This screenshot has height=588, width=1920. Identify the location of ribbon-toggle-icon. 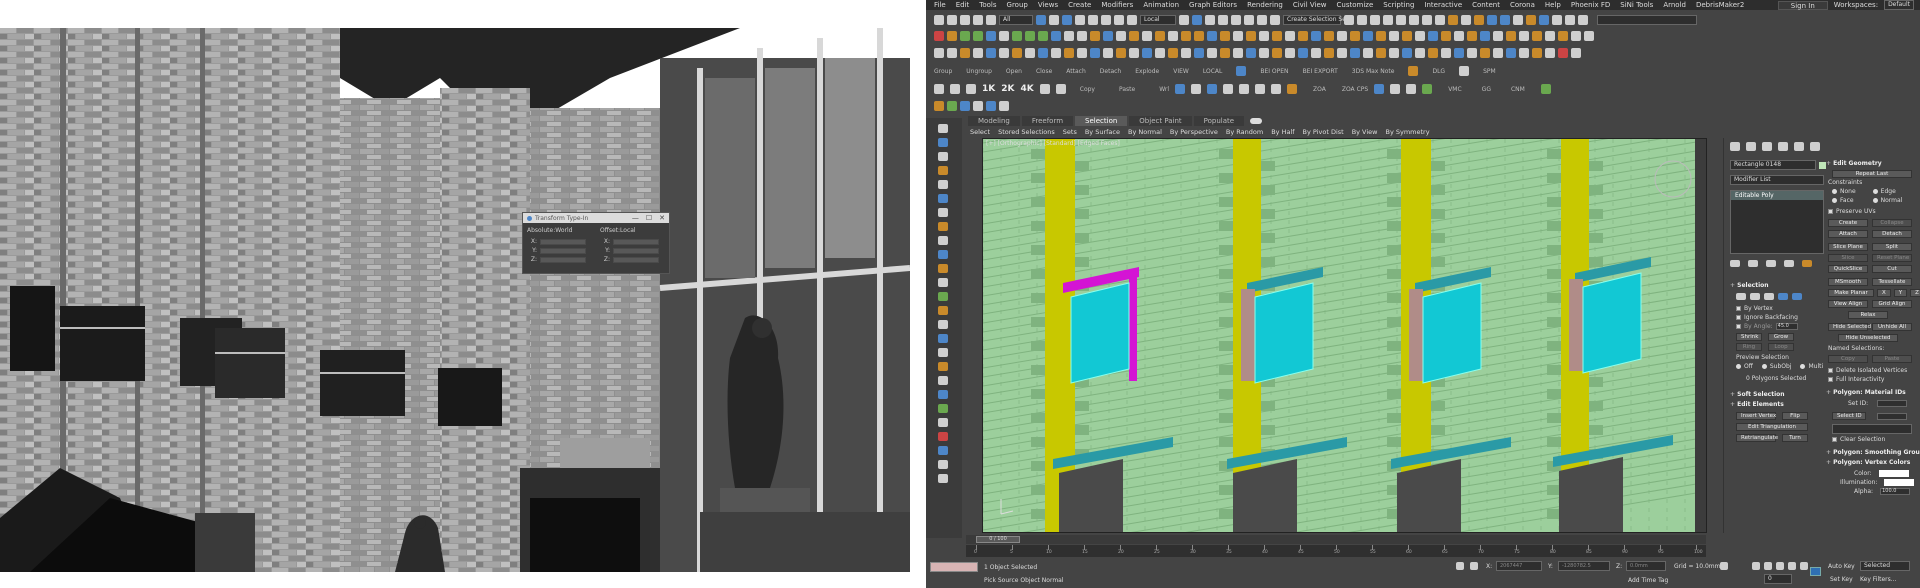
(1401, 20).